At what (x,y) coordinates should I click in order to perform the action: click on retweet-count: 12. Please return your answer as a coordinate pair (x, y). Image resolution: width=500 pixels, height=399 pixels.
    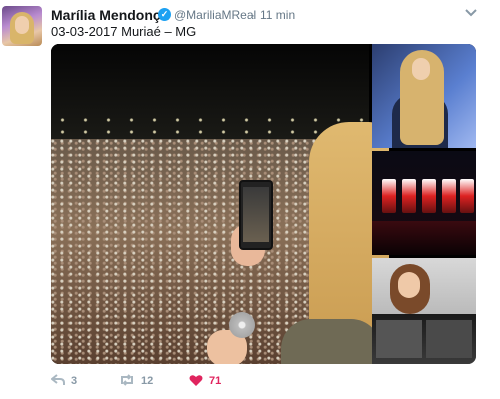
    Looking at the image, I should click on (147, 381).